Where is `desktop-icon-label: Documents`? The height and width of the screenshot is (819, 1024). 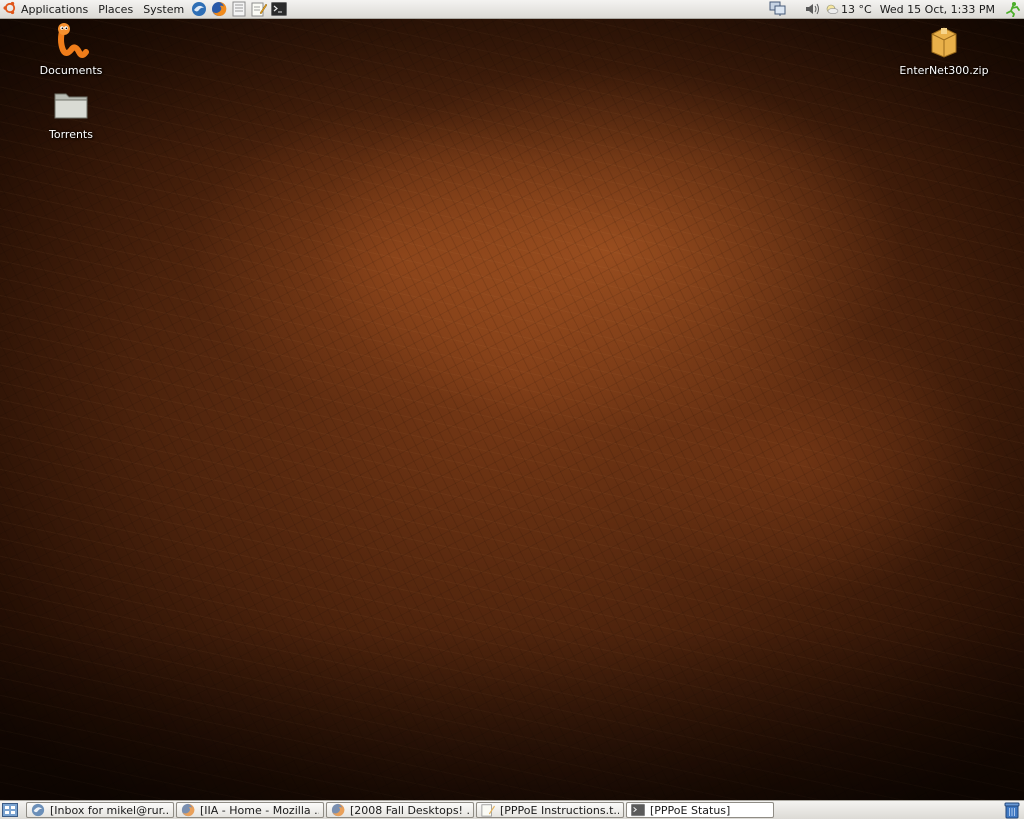 desktop-icon-label: Documents is located at coordinates (71, 70).